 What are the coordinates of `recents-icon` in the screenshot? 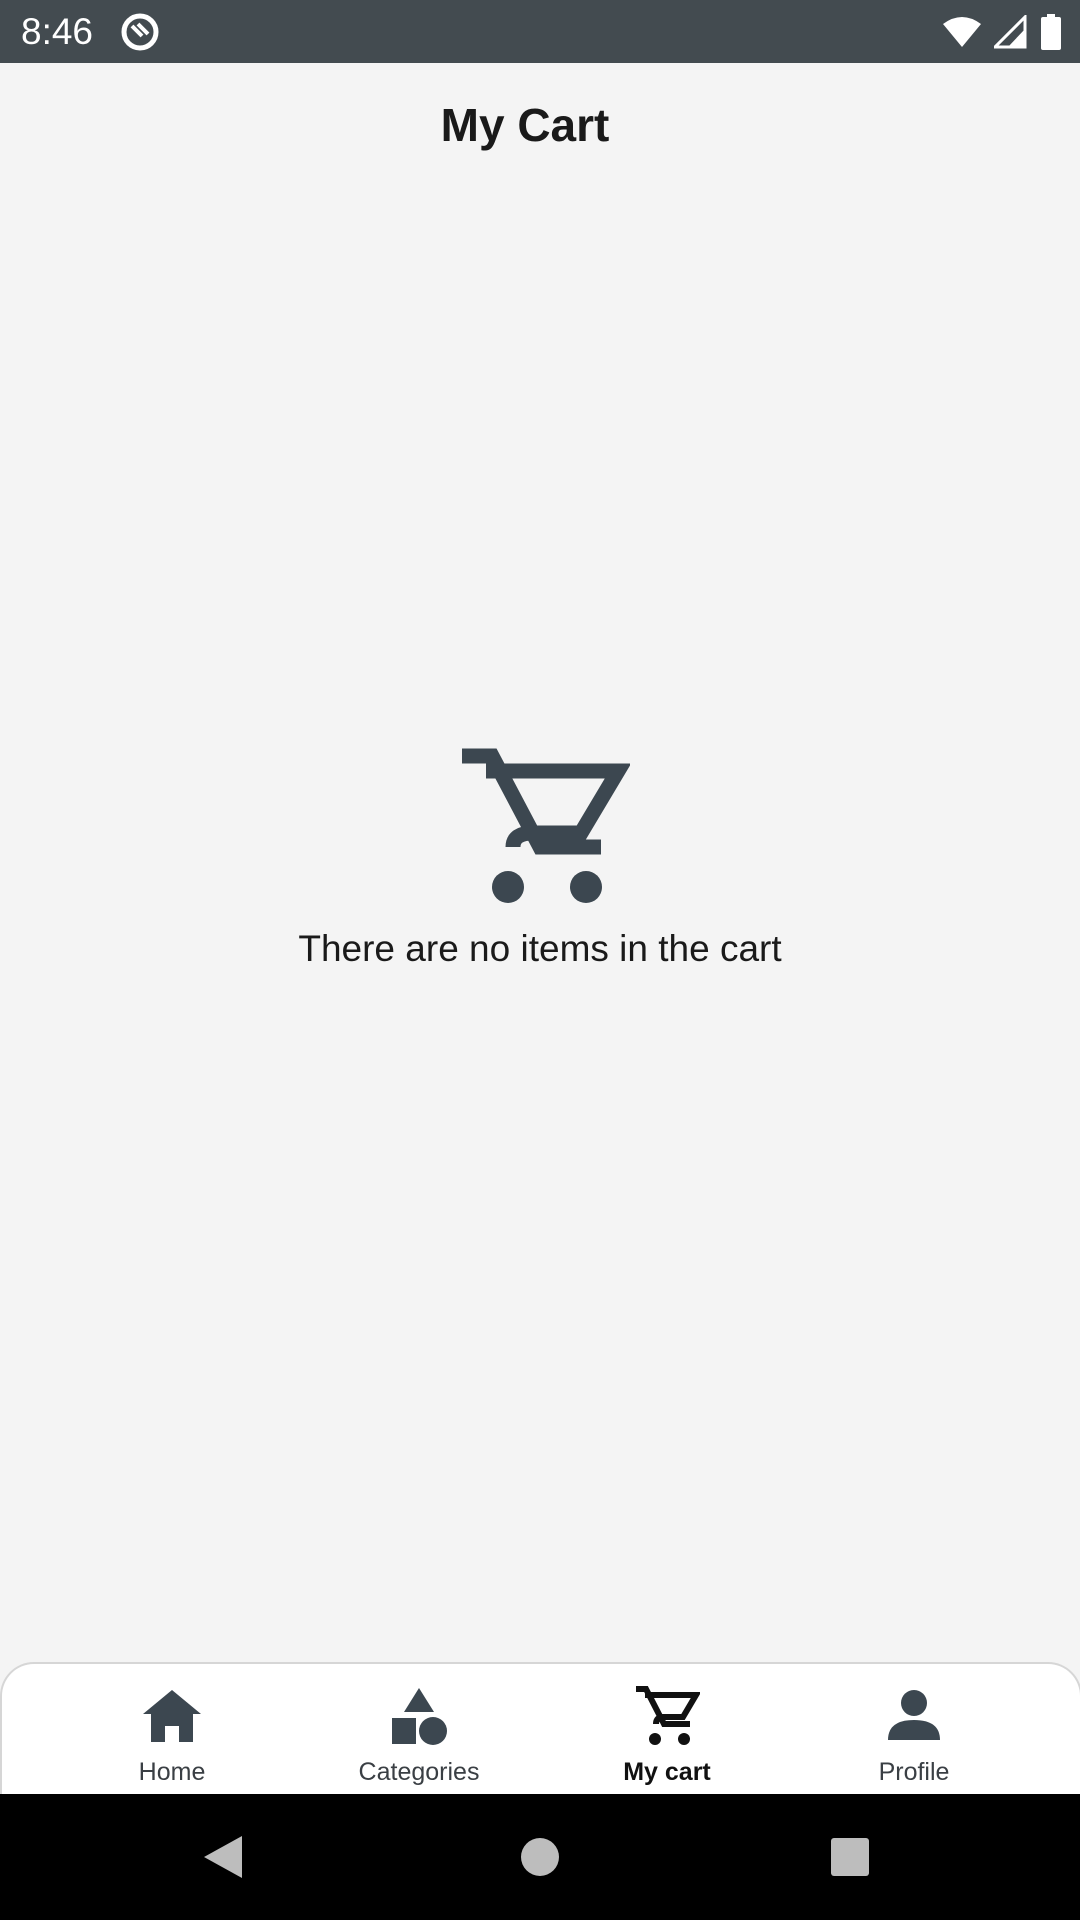 It's located at (850, 1857).